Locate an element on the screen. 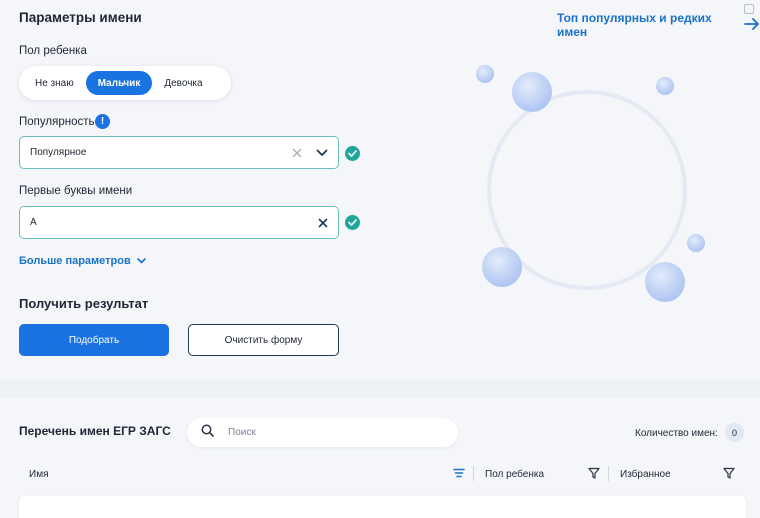 Image resolution: width=760 pixels, height=518 pixels. letters-input: А is located at coordinates (179, 222).